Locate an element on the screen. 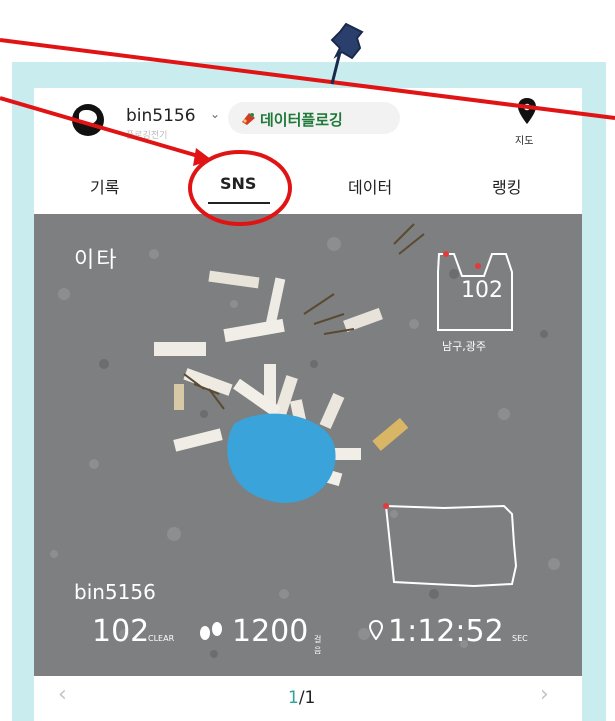 The image size is (615, 721). chevron-left-icon: ‹ is located at coordinates (62, 694).